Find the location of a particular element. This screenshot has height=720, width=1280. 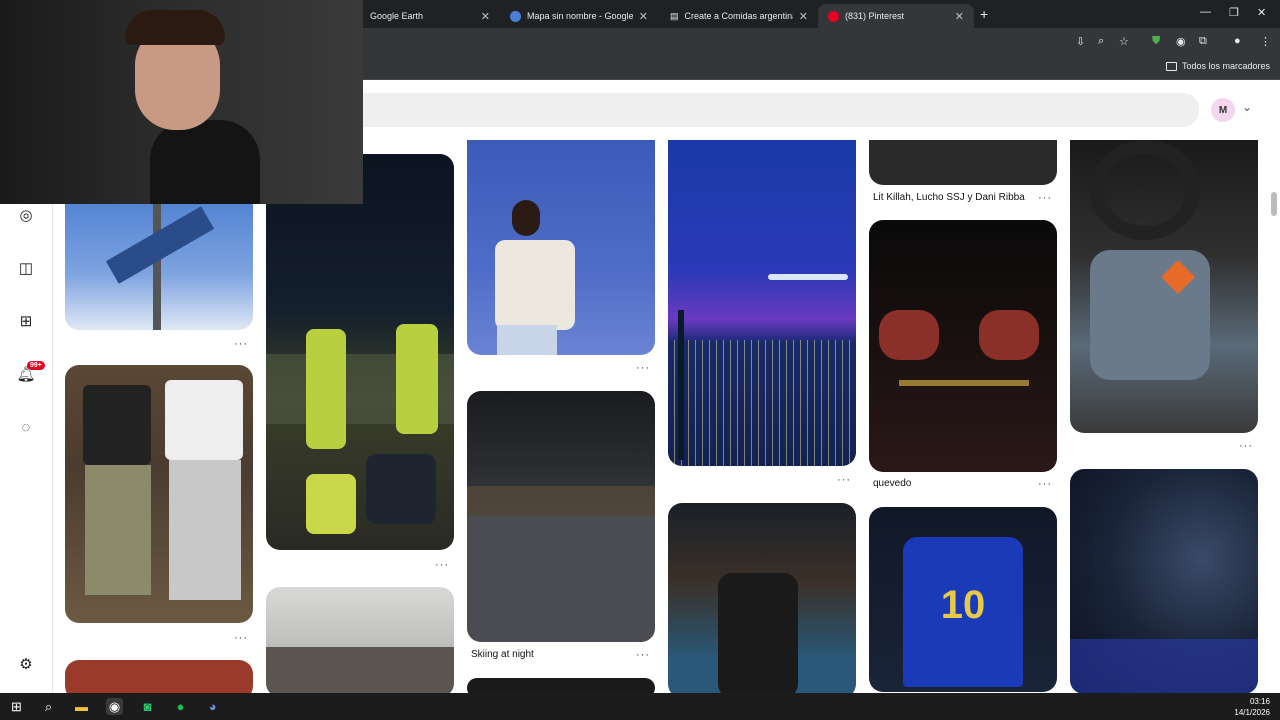

scrollbar-thumb is located at coordinates (1274, 204).